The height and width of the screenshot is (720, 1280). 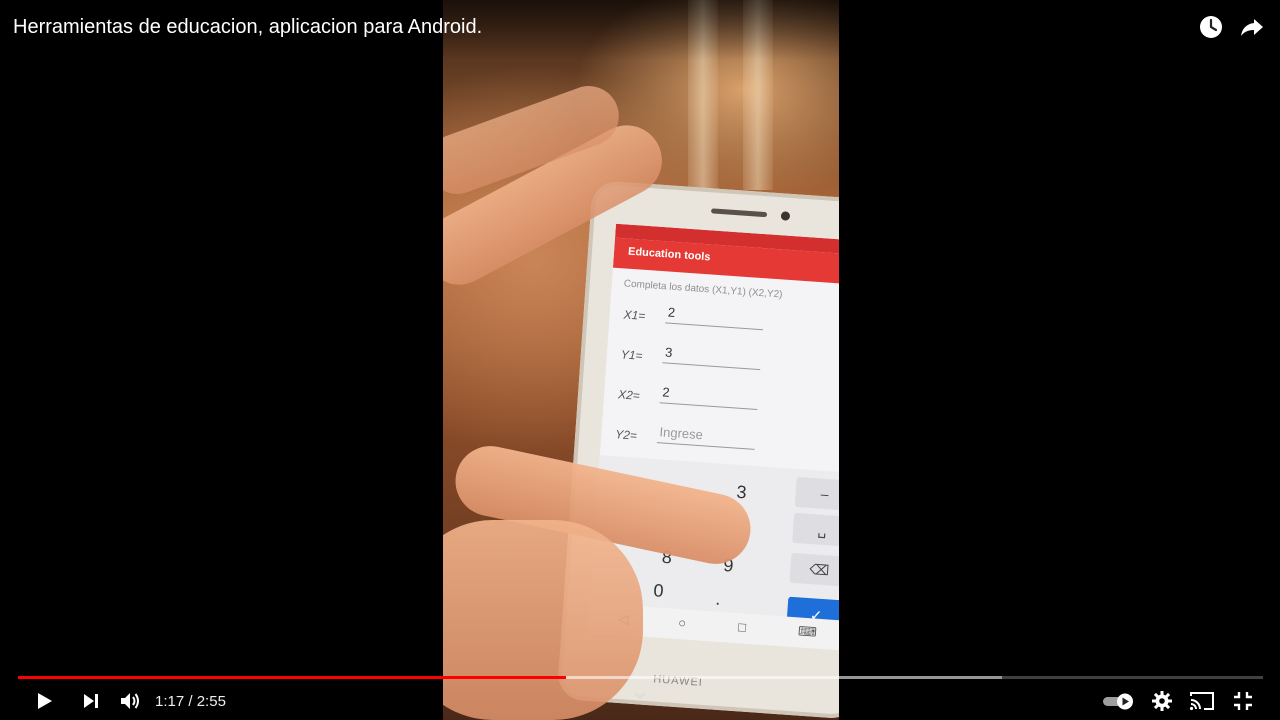 What do you see at coordinates (682, 623) in the screenshot?
I see `home-icon: ○` at bounding box center [682, 623].